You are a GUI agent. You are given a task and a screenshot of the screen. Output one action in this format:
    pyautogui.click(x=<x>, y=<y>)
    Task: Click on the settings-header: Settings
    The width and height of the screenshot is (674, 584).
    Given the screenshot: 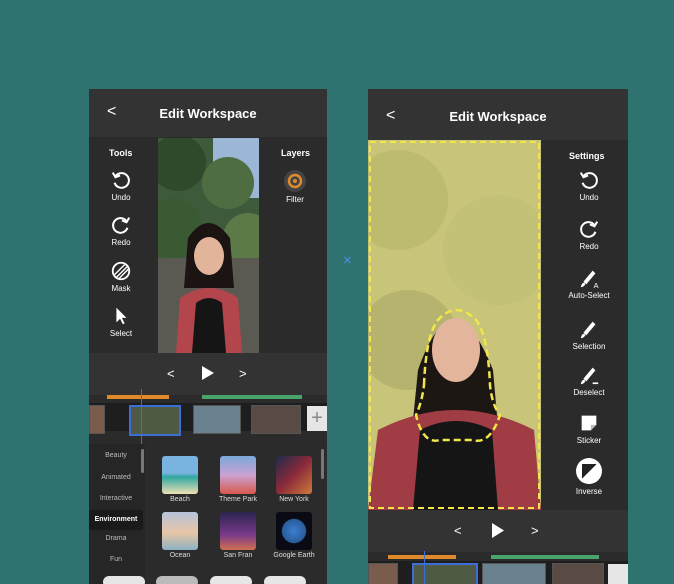 What is the action you would take?
    pyautogui.click(x=587, y=156)
    